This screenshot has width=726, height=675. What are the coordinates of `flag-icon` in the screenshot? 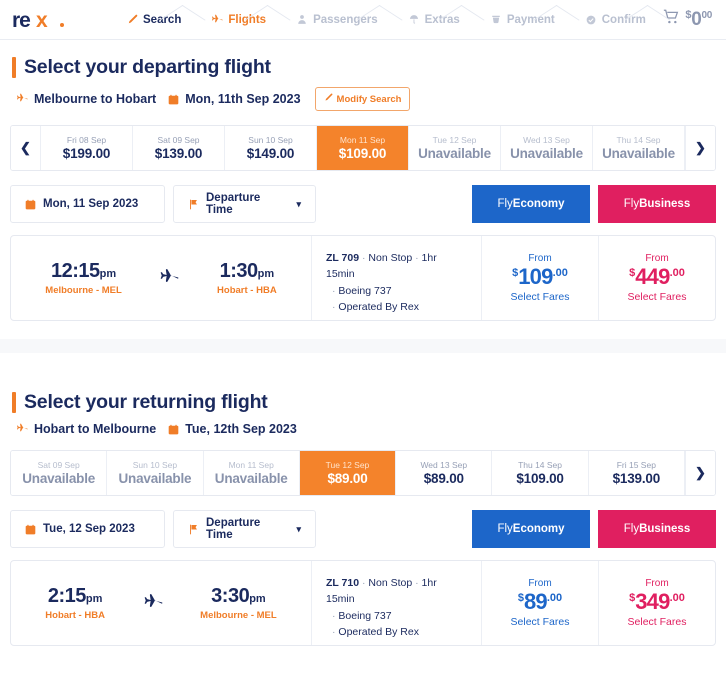 It's located at (193, 204).